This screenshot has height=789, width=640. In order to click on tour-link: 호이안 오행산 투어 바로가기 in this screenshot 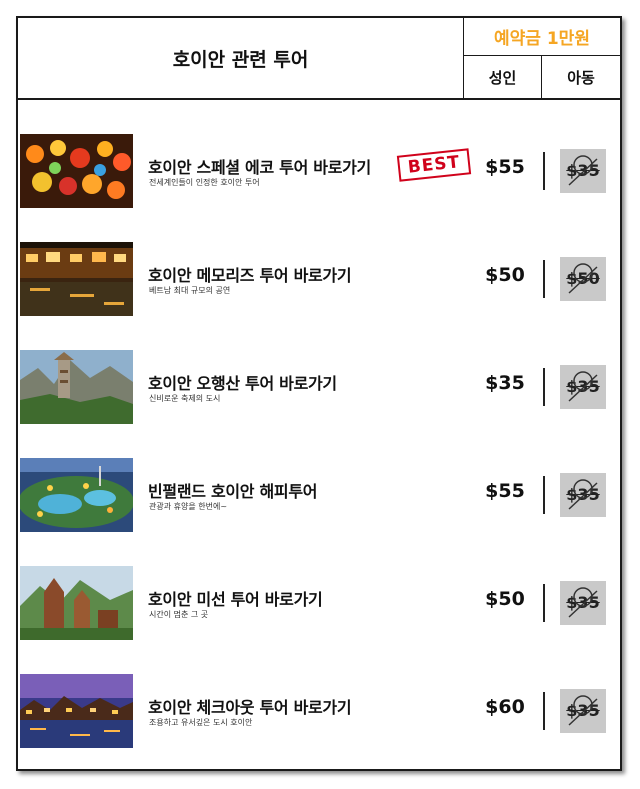, I will do `click(242, 382)`.